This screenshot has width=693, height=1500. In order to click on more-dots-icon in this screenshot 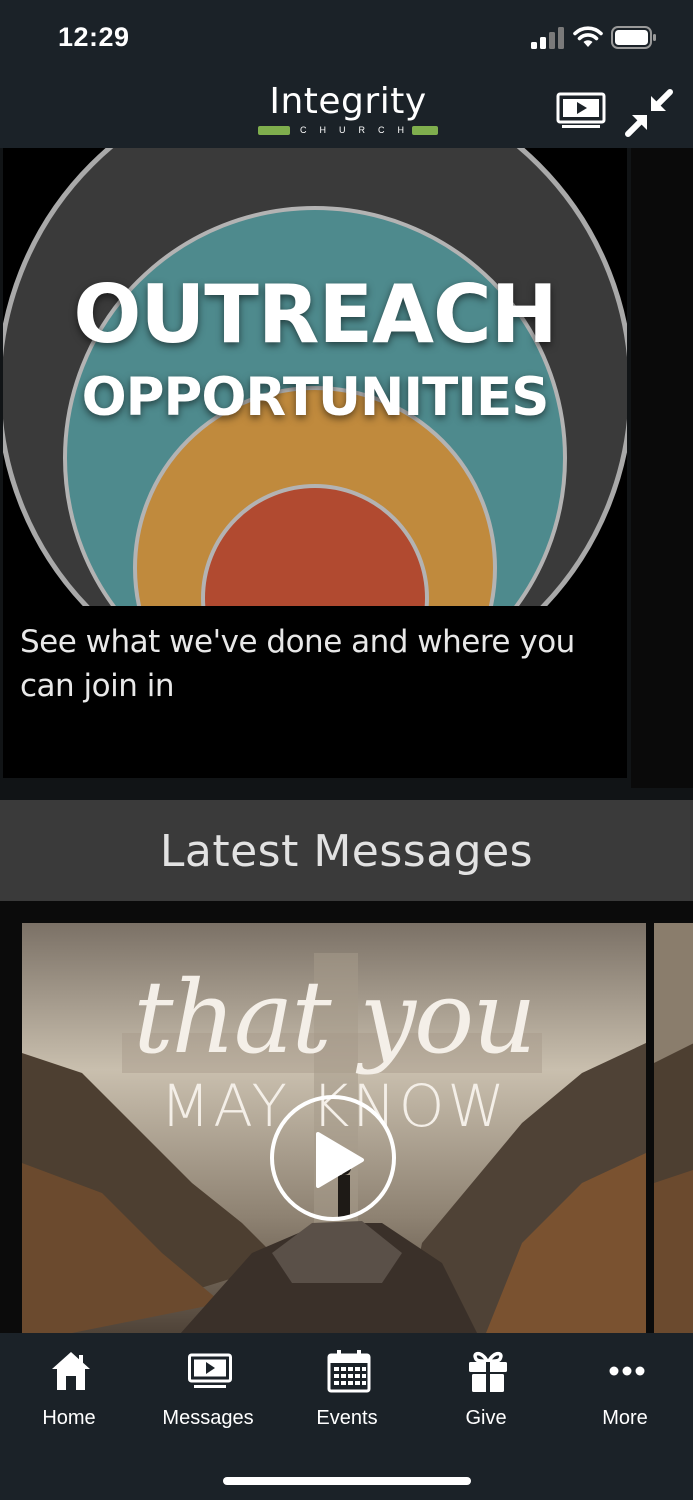, I will do `click(627, 1371)`.